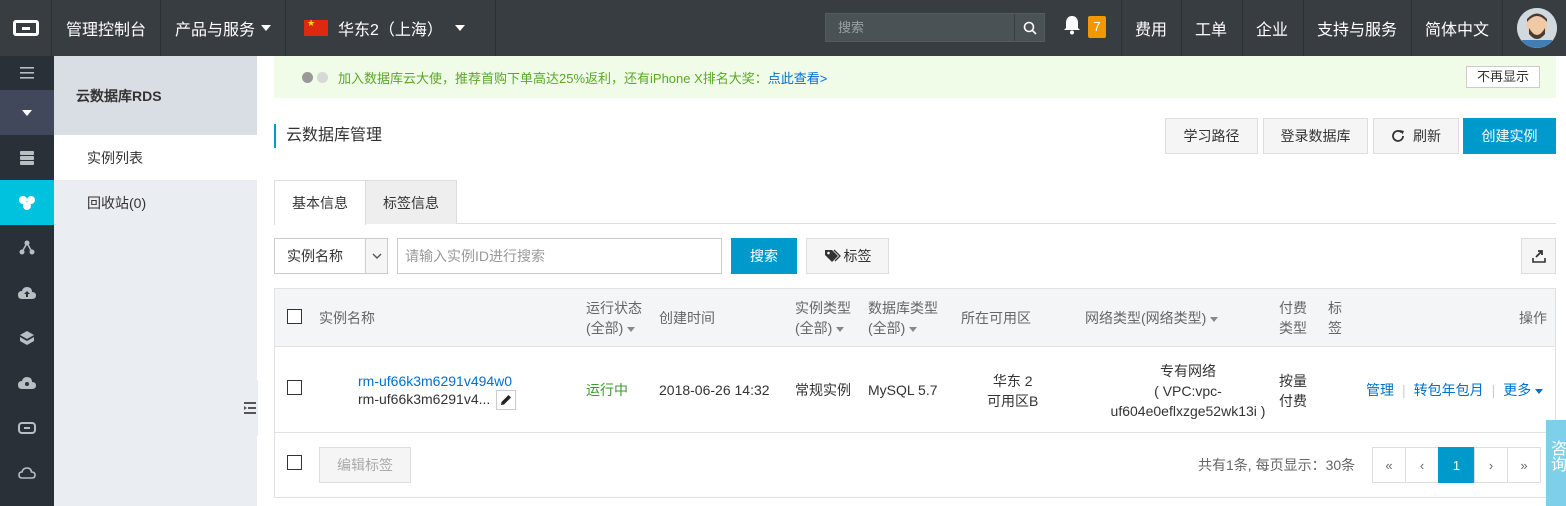 The image size is (1566, 506). I want to click on search-button, so click(1029, 27).